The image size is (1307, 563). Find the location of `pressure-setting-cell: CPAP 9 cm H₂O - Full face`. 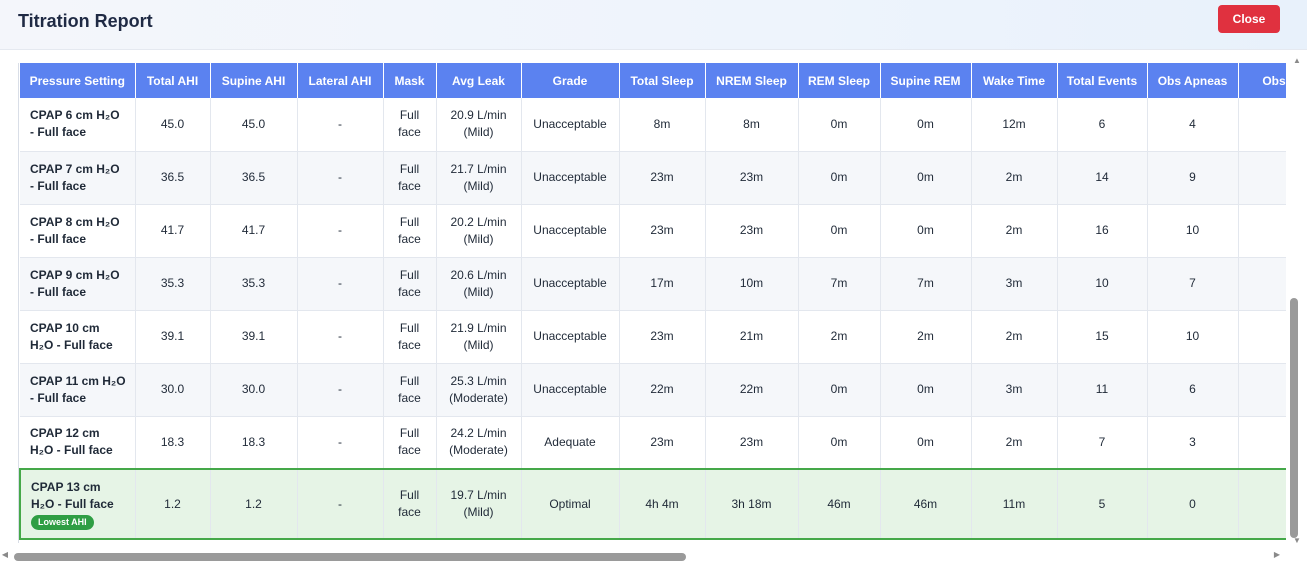

pressure-setting-cell: CPAP 9 cm H₂O - Full face is located at coordinates (78, 284).